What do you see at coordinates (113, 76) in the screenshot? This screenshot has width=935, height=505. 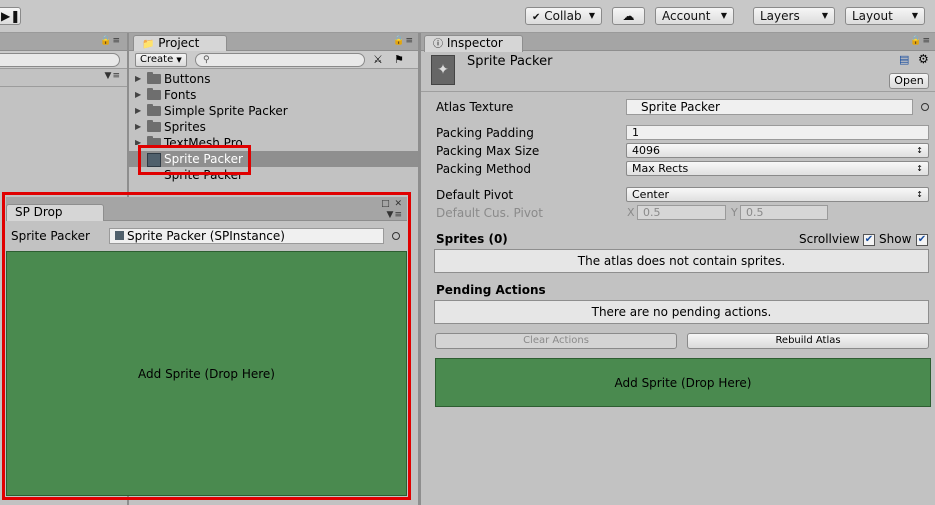 I see `hierarchy-menu-icon: ▼≡` at bounding box center [113, 76].